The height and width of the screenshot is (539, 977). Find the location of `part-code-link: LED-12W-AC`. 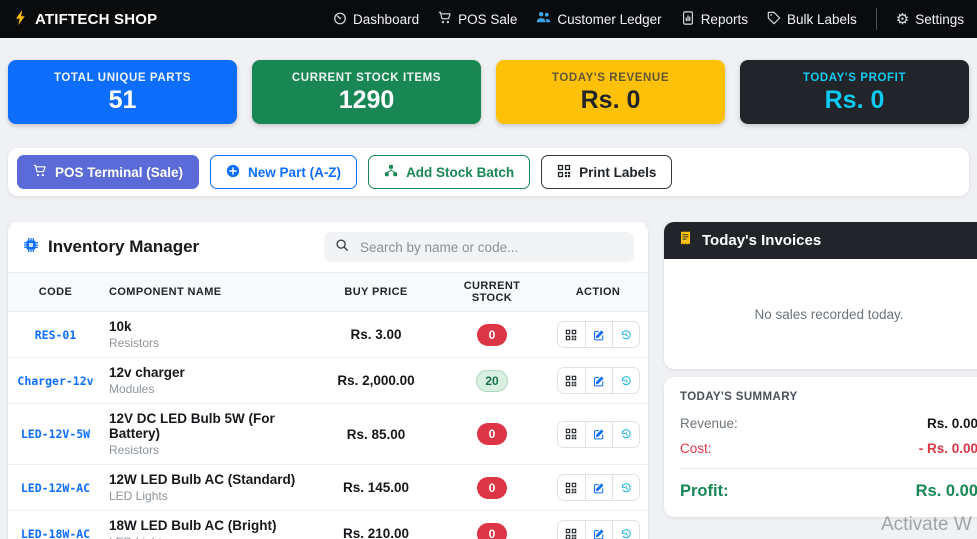

part-code-link: LED-12W-AC is located at coordinates (55, 488).